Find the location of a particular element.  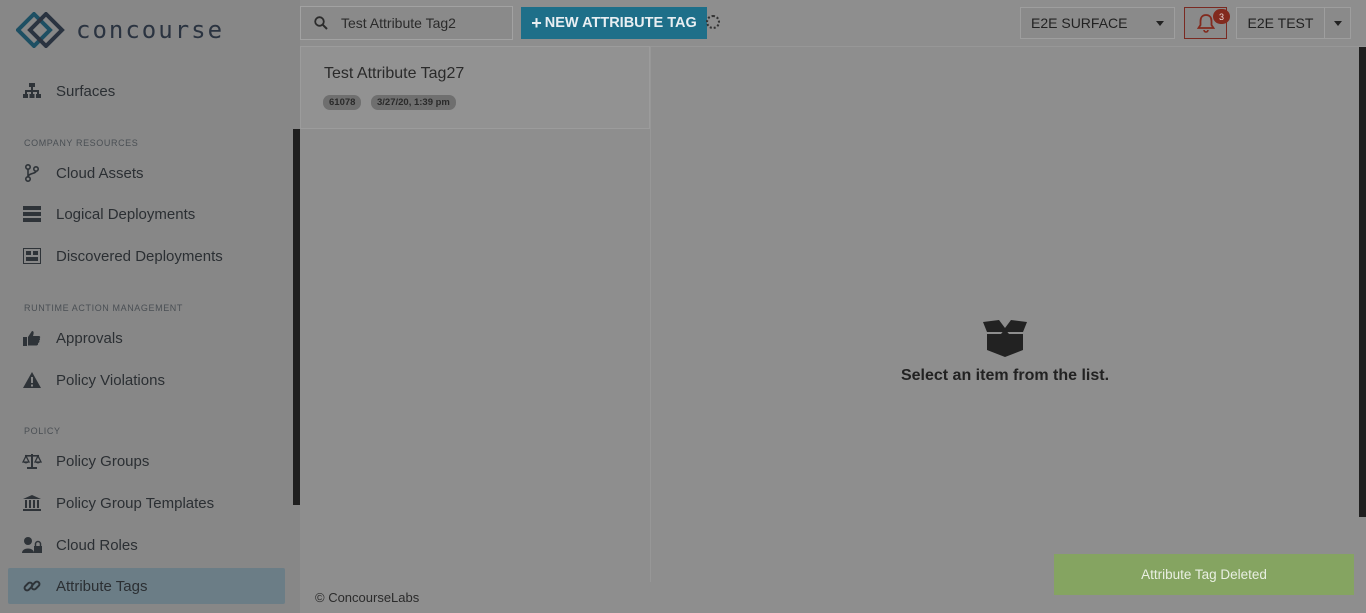

surface-selector: E2E SURFACE is located at coordinates (1097, 23).